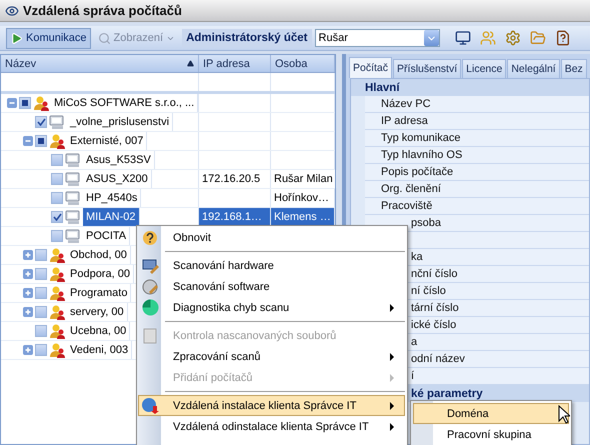 Image resolution: width=590 pixels, height=445 pixels. Describe the element at coordinates (271, 356) in the screenshot. I see `menu-item: Zpracování scanů` at that location.